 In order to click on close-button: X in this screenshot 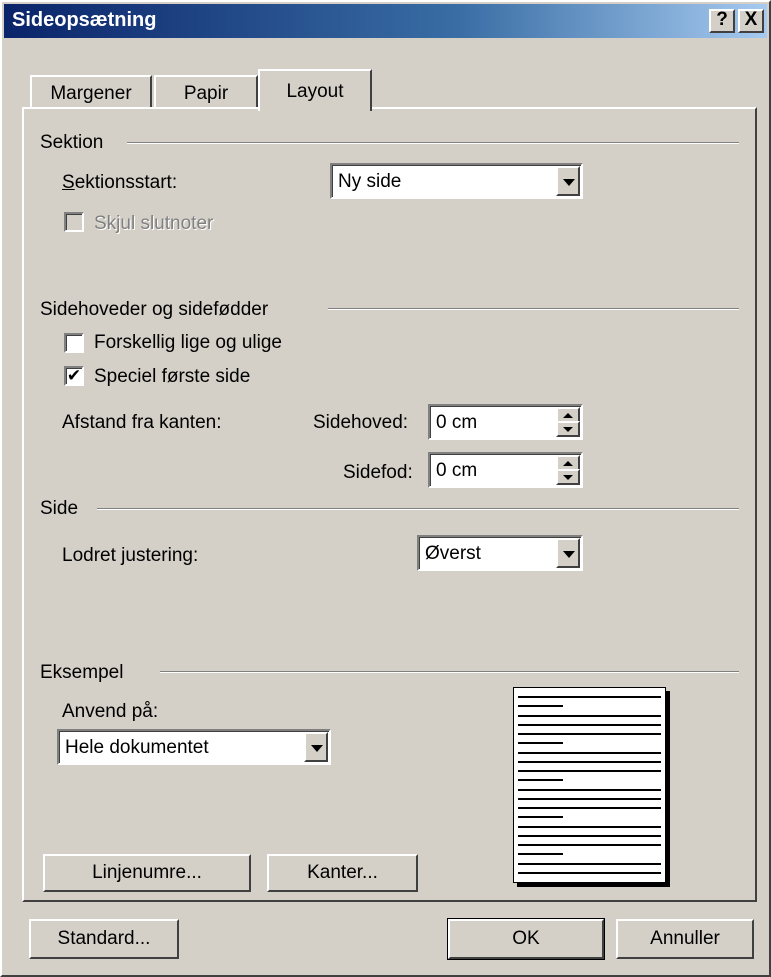, I will do `click(751, 21)`.